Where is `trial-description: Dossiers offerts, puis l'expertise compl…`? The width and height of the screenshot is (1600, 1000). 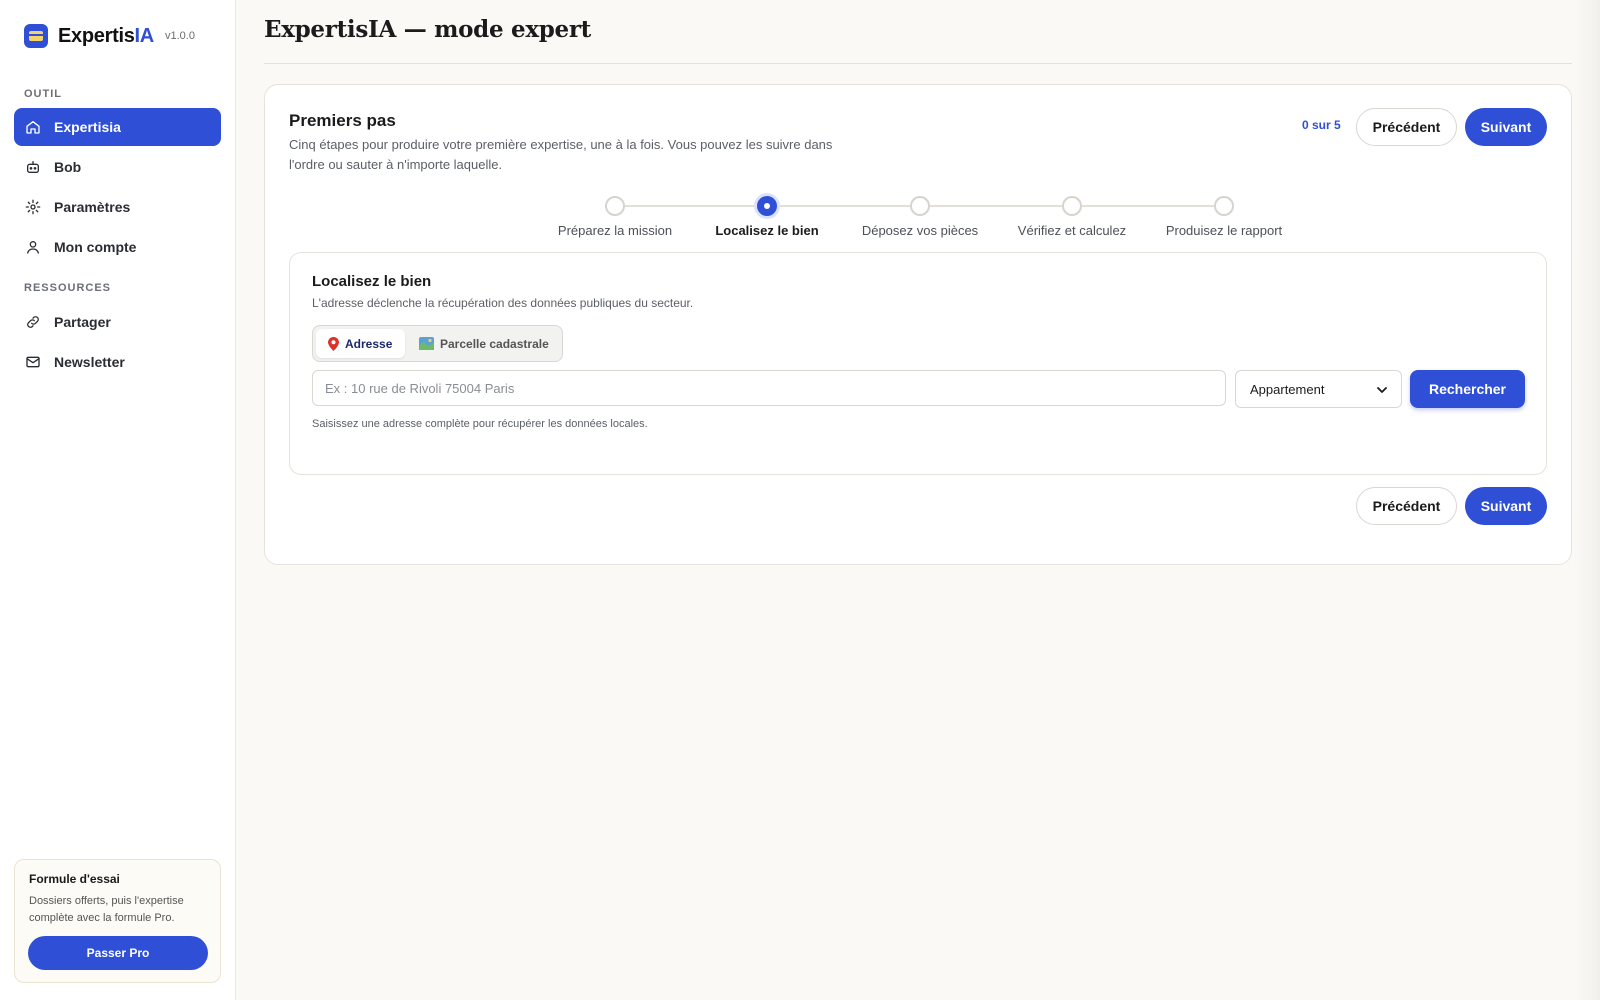 trial-description: Dossiers offerts, puis l'expertise compl… is located at coordinates (106, 909).